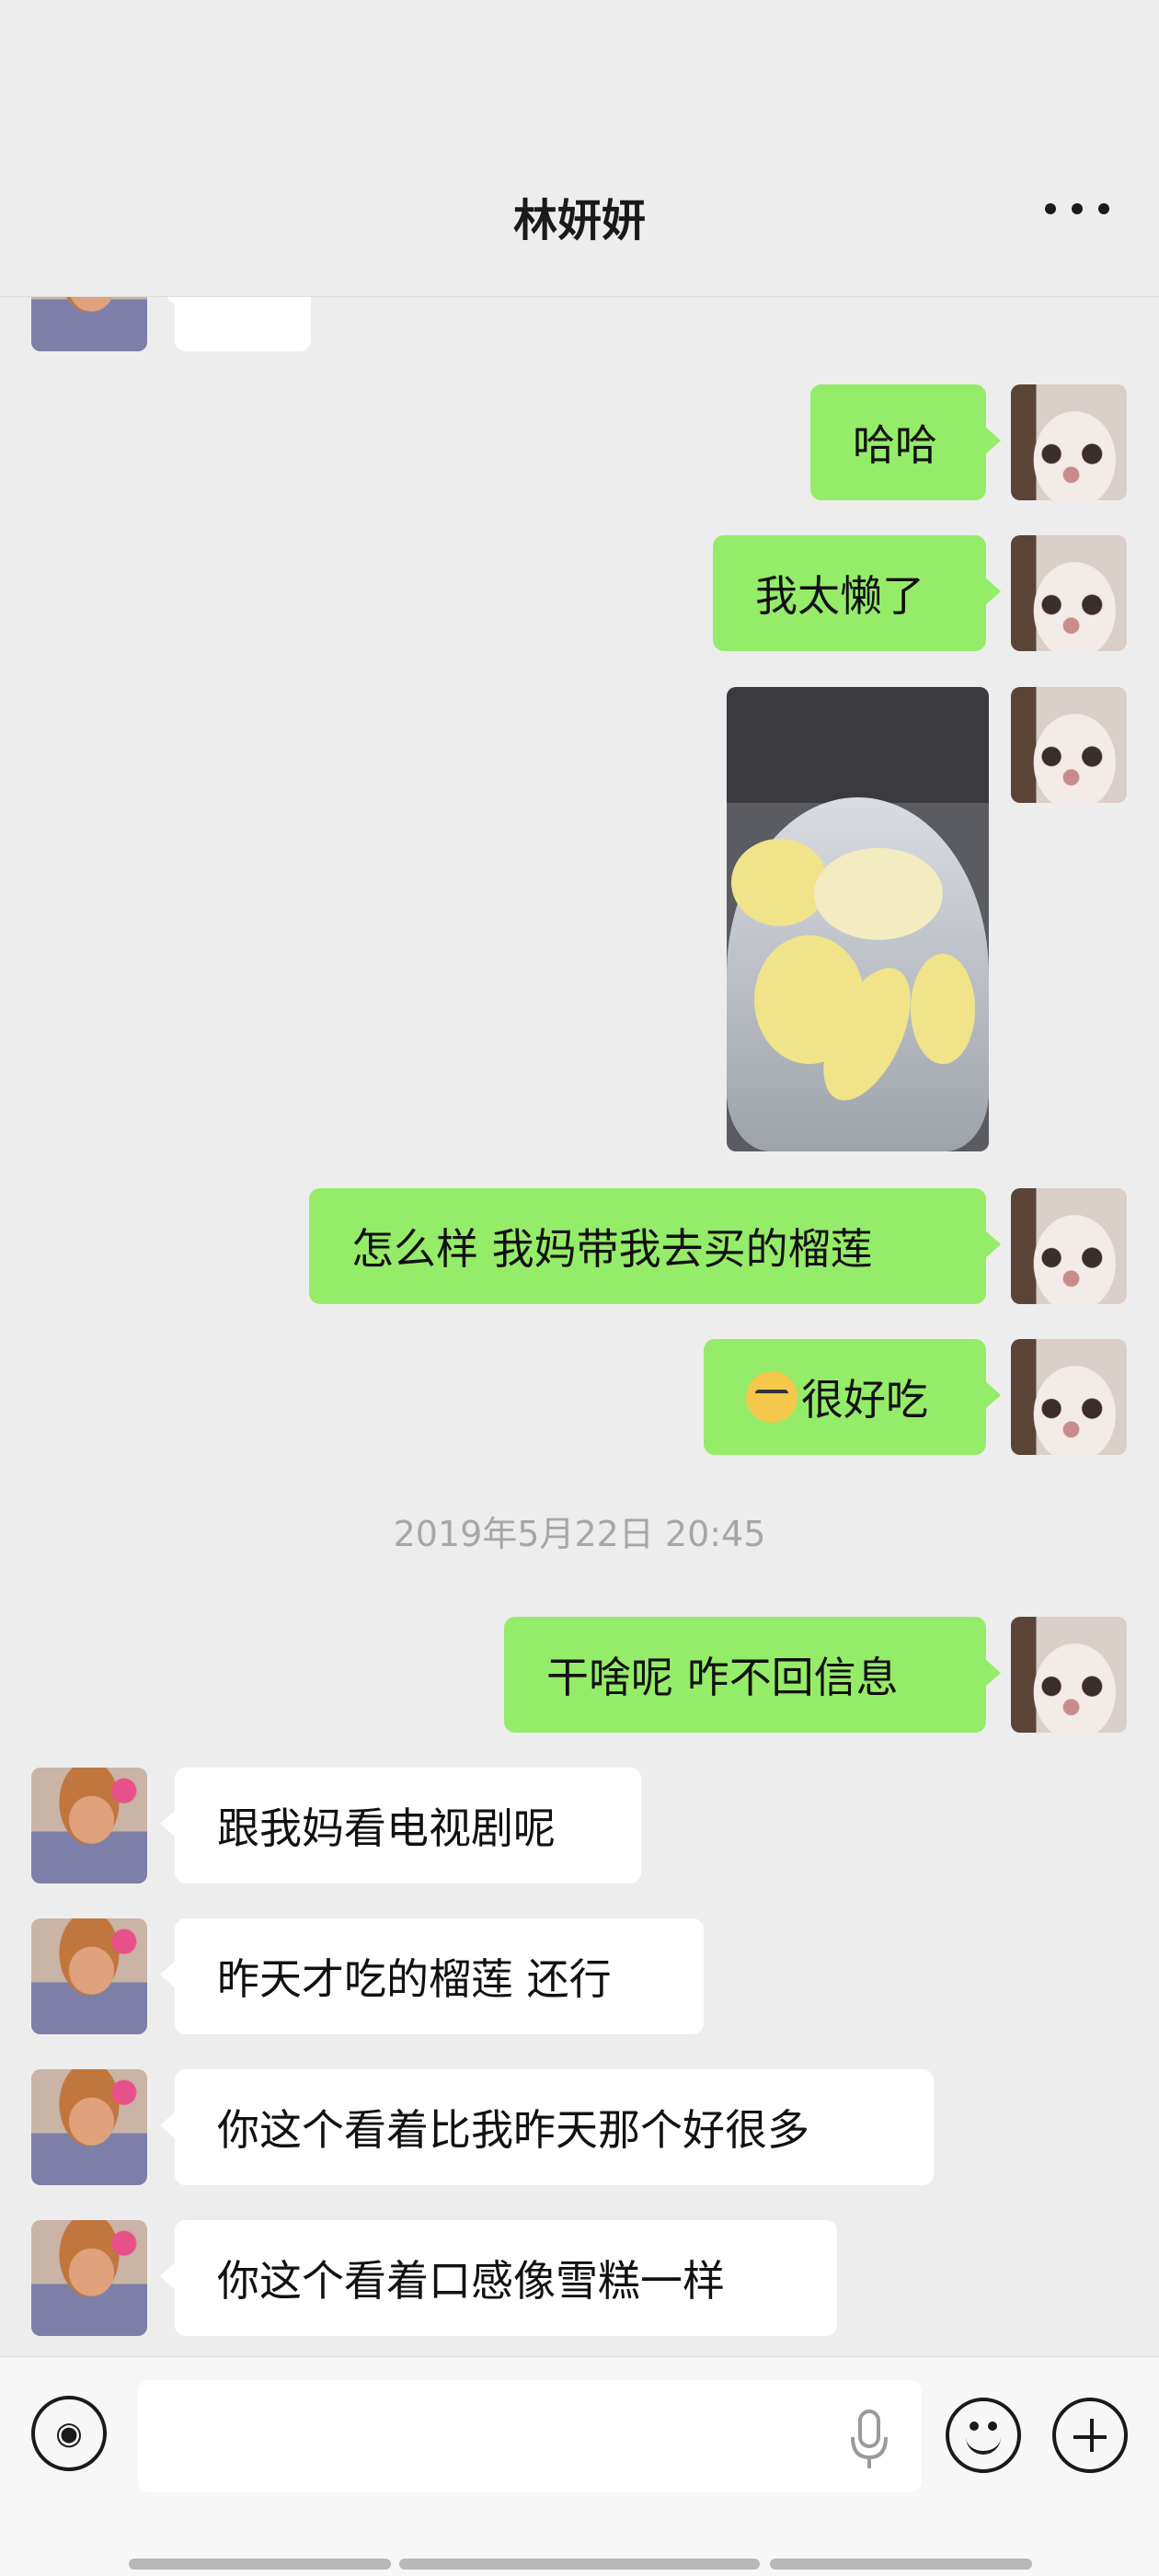  Describe the element at coordinates (983, 2436) in the screenshot. I see `emoji-icon` at that location.